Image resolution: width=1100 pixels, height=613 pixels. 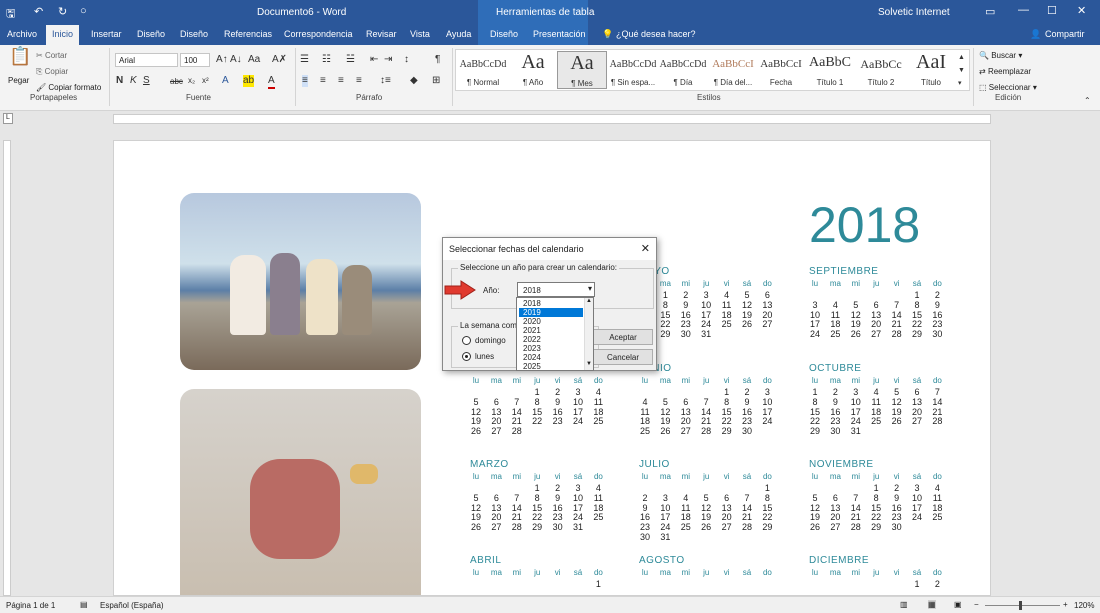 What do you see at coordinates (225, 81) in the screenshot?
I see `text-effects-icon: A` at bounding box center [225, 81].